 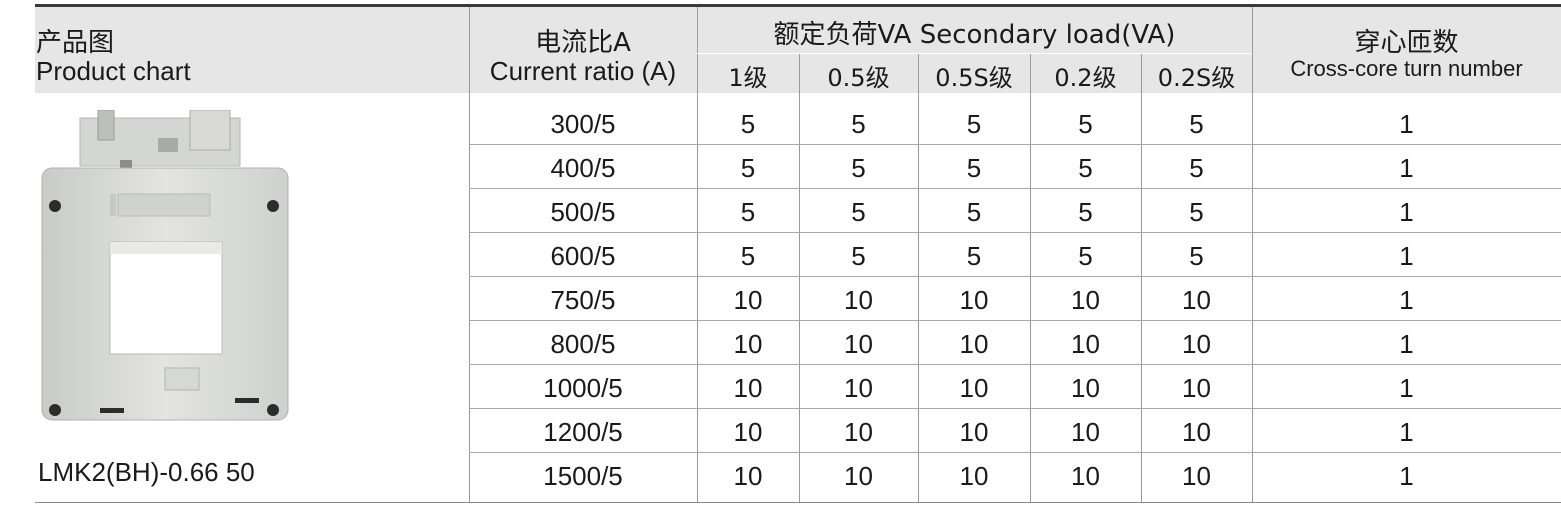 What do you see at coordinates (583, 388) in the screenshot?
I see `cell-ratio: 1000/5` at bounding box center [583, 388].